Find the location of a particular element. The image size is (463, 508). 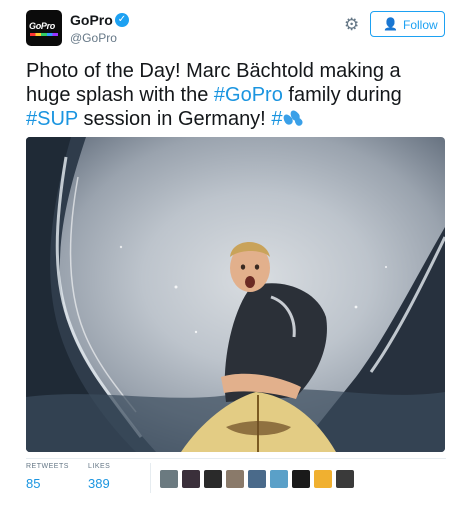

retweets-stat: RETWEETS 85 is located at coordinates (47, 477).